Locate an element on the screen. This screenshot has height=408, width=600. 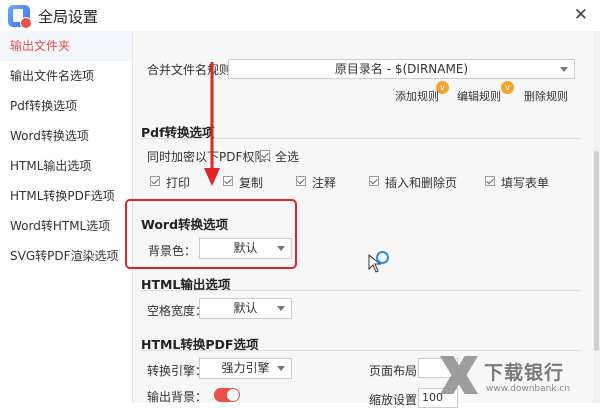
sidebar-item-pdf-options: Pdf转换选项 is located at coordinates (66, 106).